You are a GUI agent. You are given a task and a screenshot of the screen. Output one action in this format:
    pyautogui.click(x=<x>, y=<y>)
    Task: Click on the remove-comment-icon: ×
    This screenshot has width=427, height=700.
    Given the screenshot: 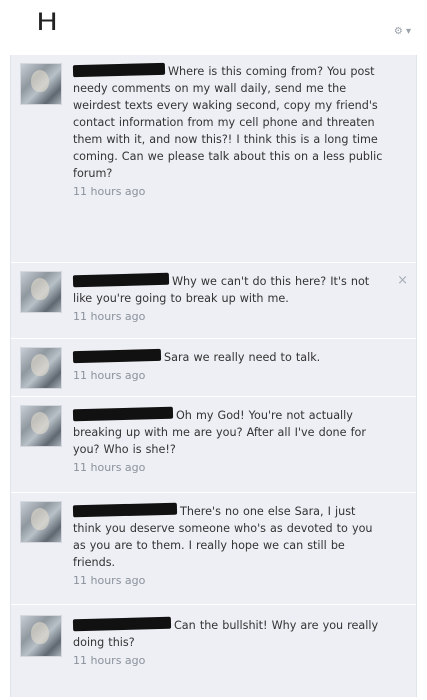 What is the action you would take?
    pyautogui.click(x=402, y=280)
    